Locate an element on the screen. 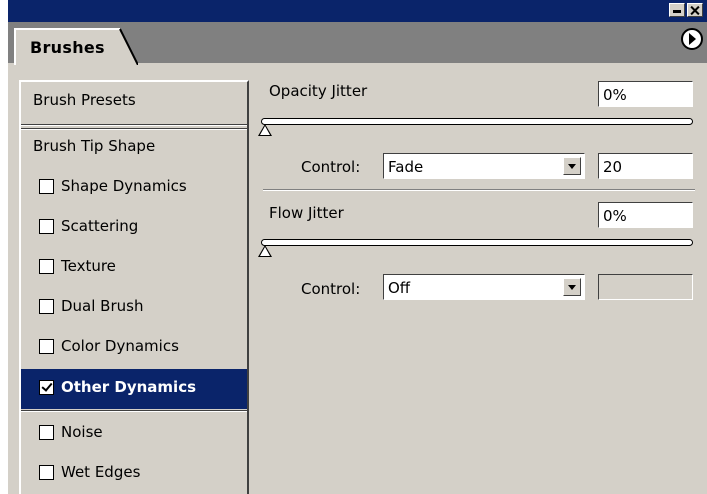 Image resolution: width=707 pixels, height=494 pixels. sidebar-item-noise: Noise is located at coordinates (134, 434).